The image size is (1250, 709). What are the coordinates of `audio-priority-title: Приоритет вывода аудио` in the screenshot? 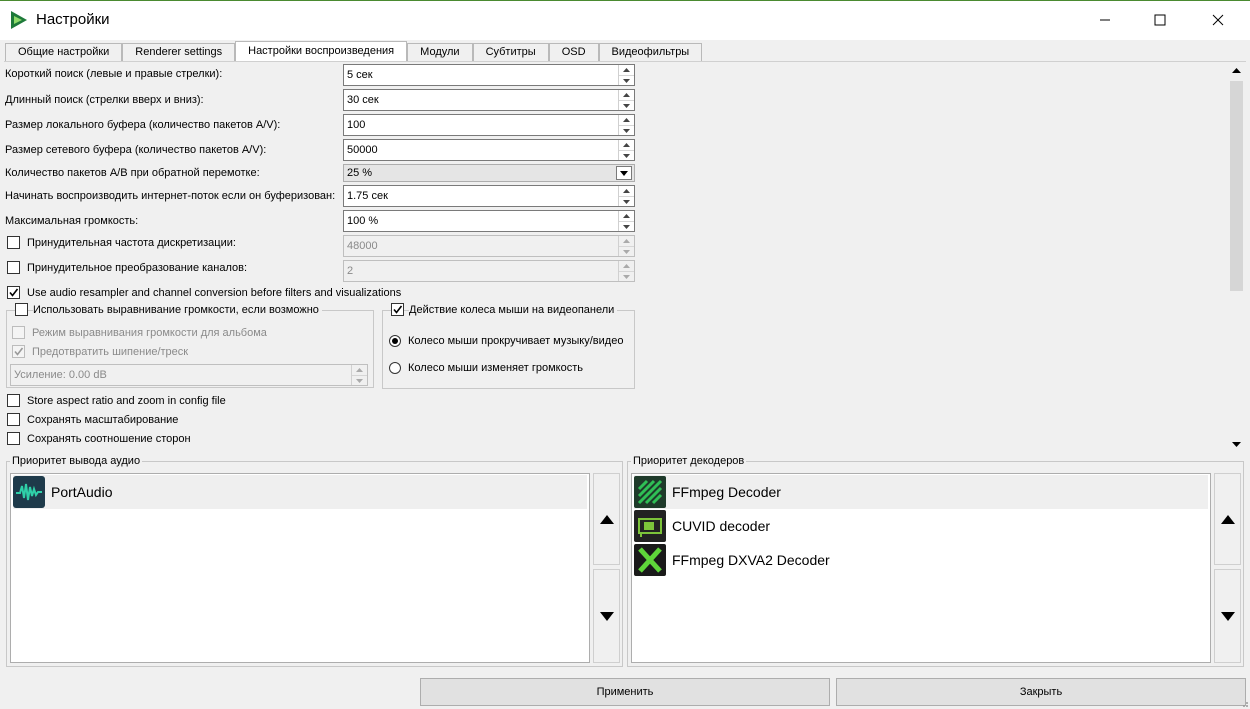 It's located at (76, 461).